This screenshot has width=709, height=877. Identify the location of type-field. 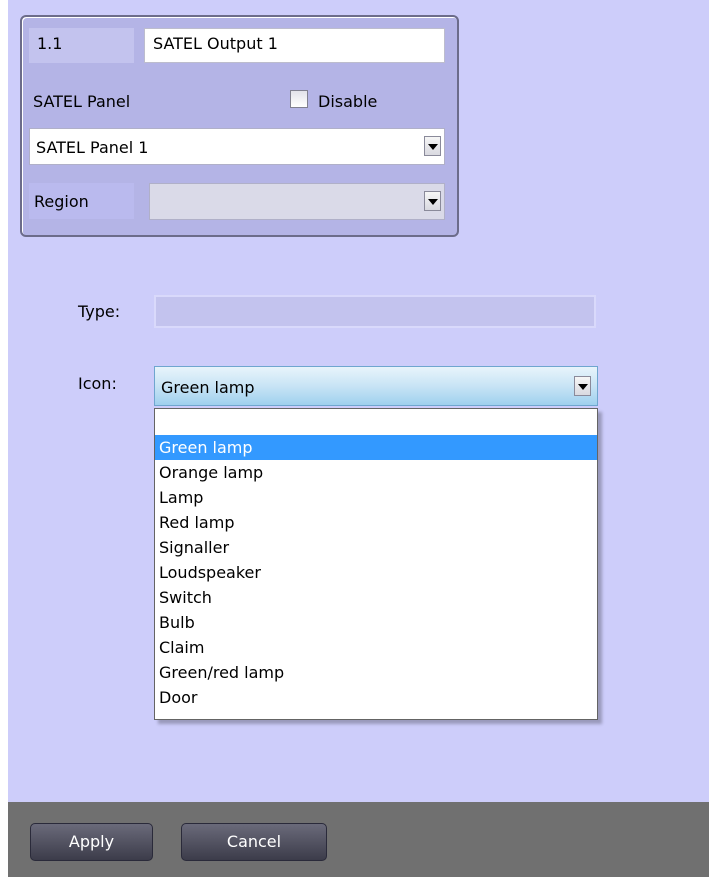
(375, 311).